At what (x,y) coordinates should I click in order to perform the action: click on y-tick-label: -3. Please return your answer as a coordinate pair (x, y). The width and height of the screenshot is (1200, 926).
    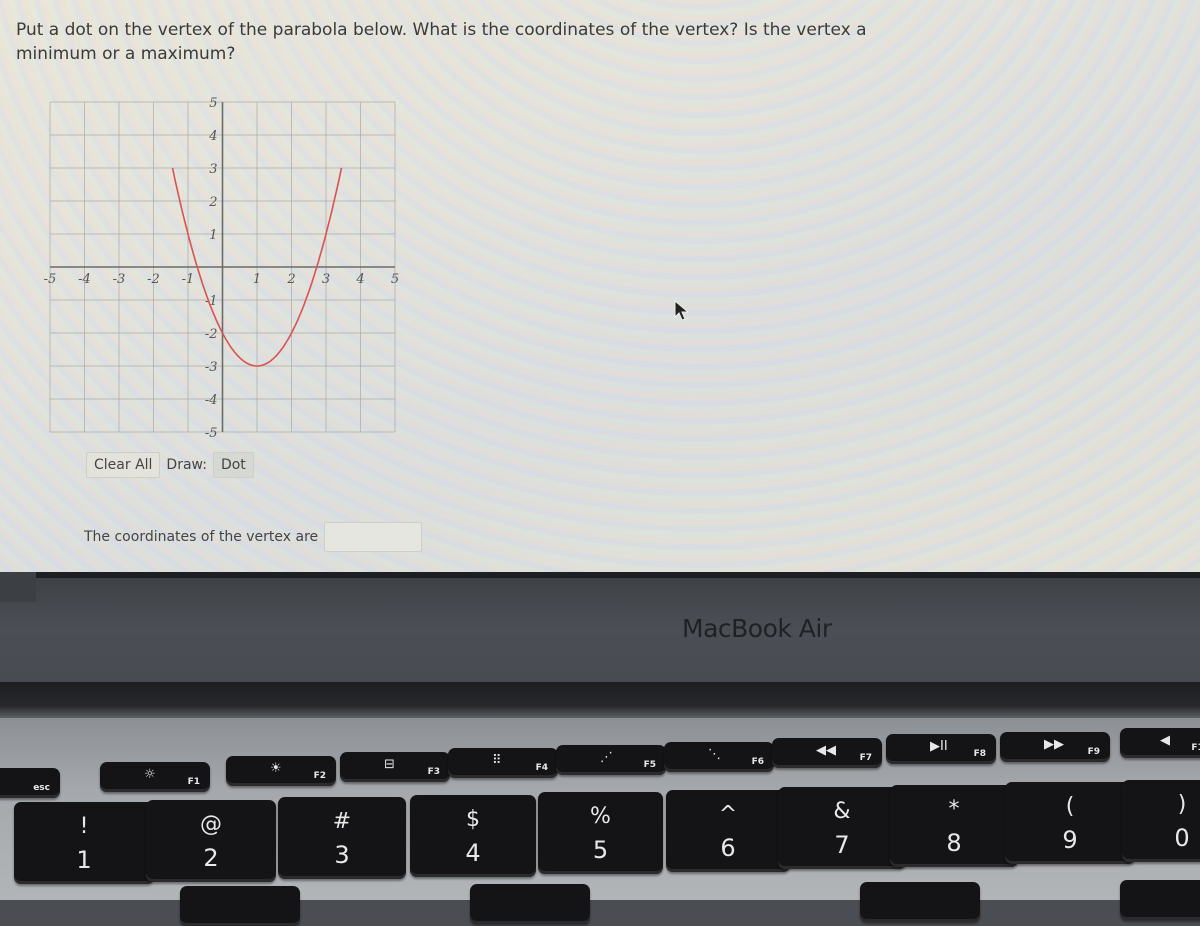
    Looking at the image, I should click on (211, 367).